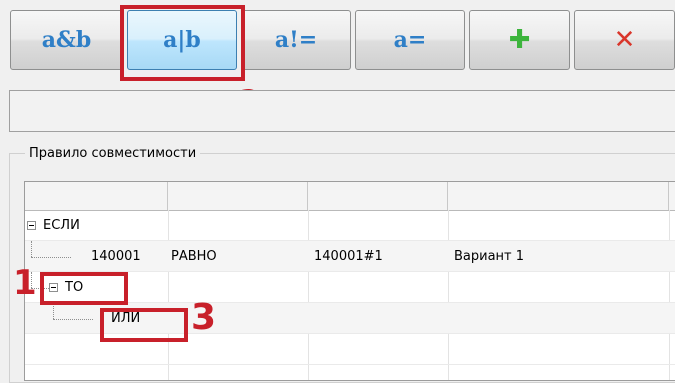 Image resolution: width=675 pixels, height=383 pixels. I want to click on add-button: ✚, so click(519, 40).